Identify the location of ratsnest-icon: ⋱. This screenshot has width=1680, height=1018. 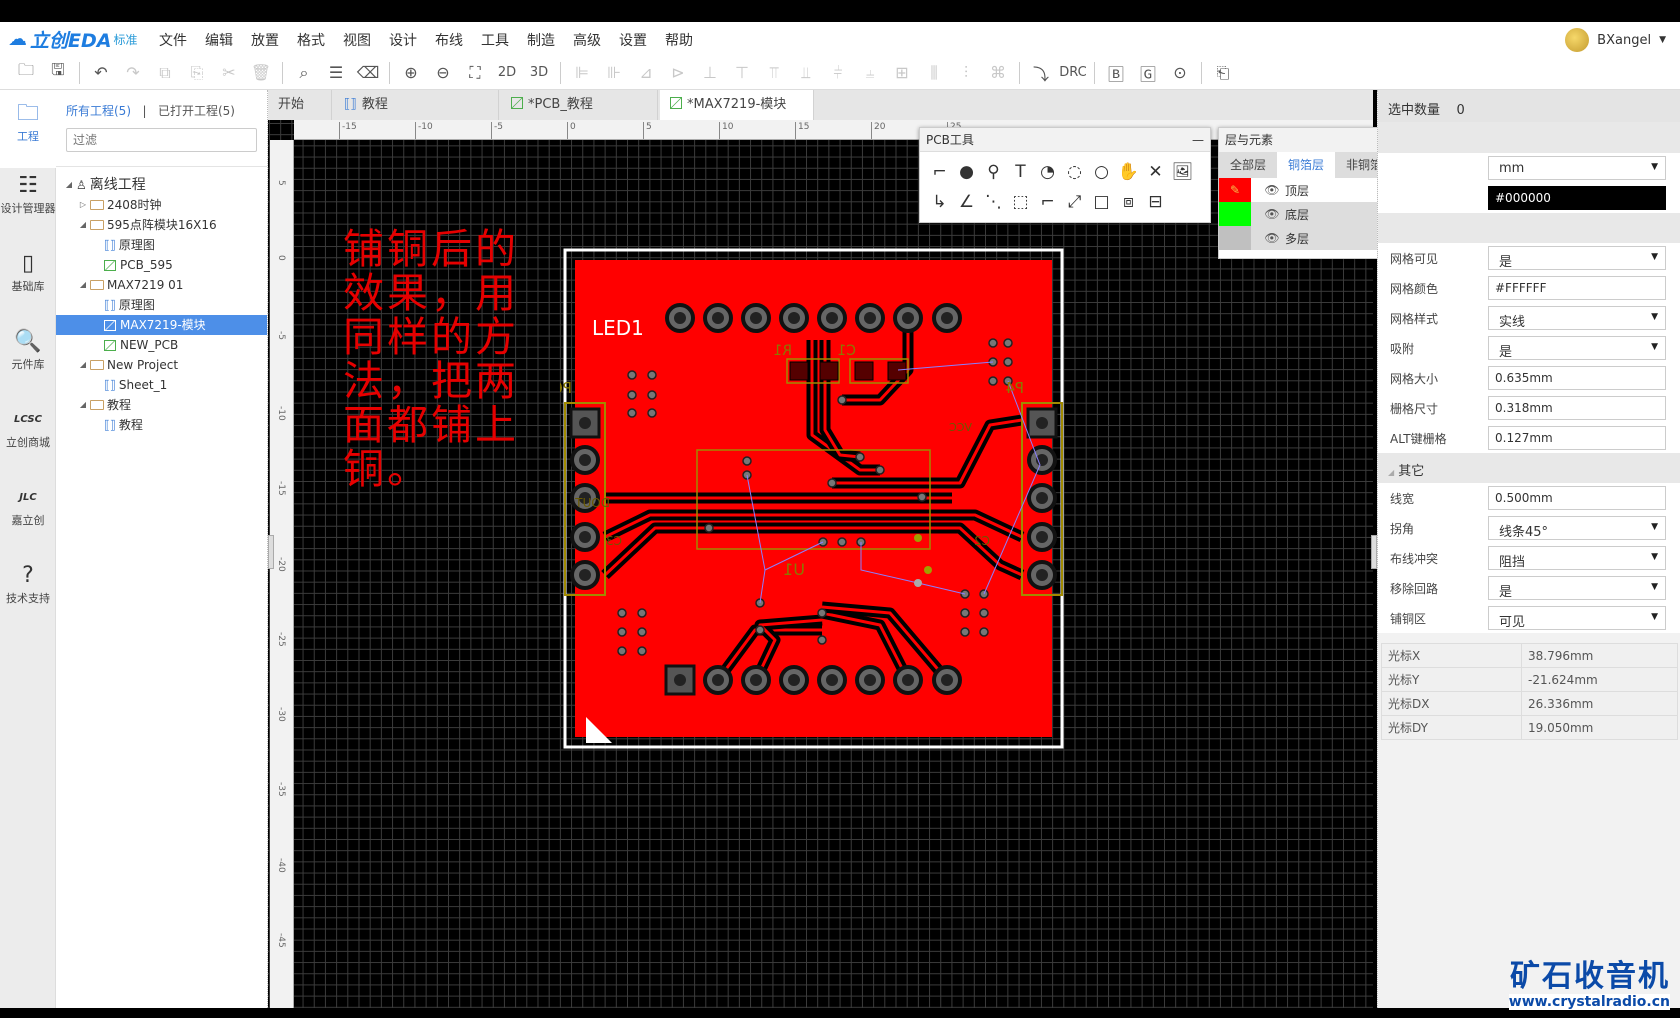
(993, 202).